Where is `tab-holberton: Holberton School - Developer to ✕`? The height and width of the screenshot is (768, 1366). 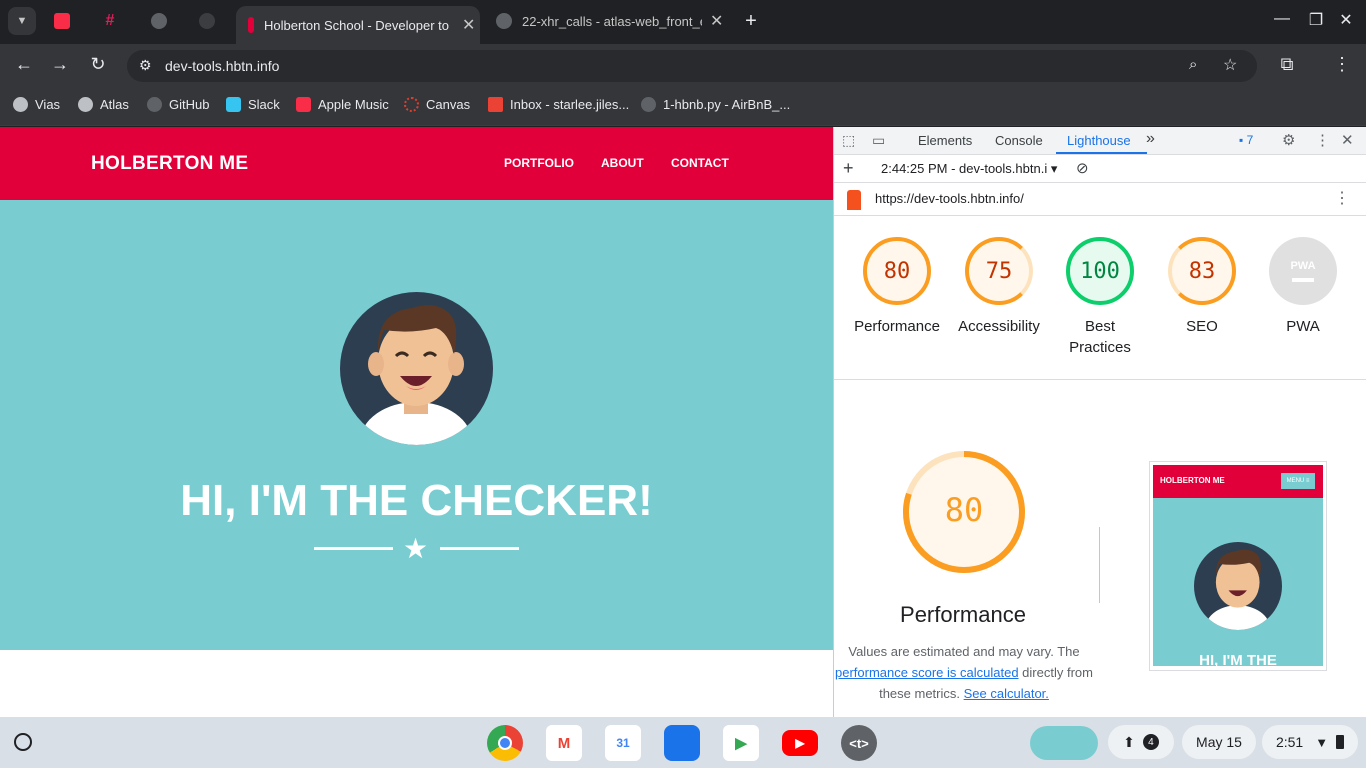 tab-holberton: Holberton School - Developer to ✕ is located at coordinates (358, 25).